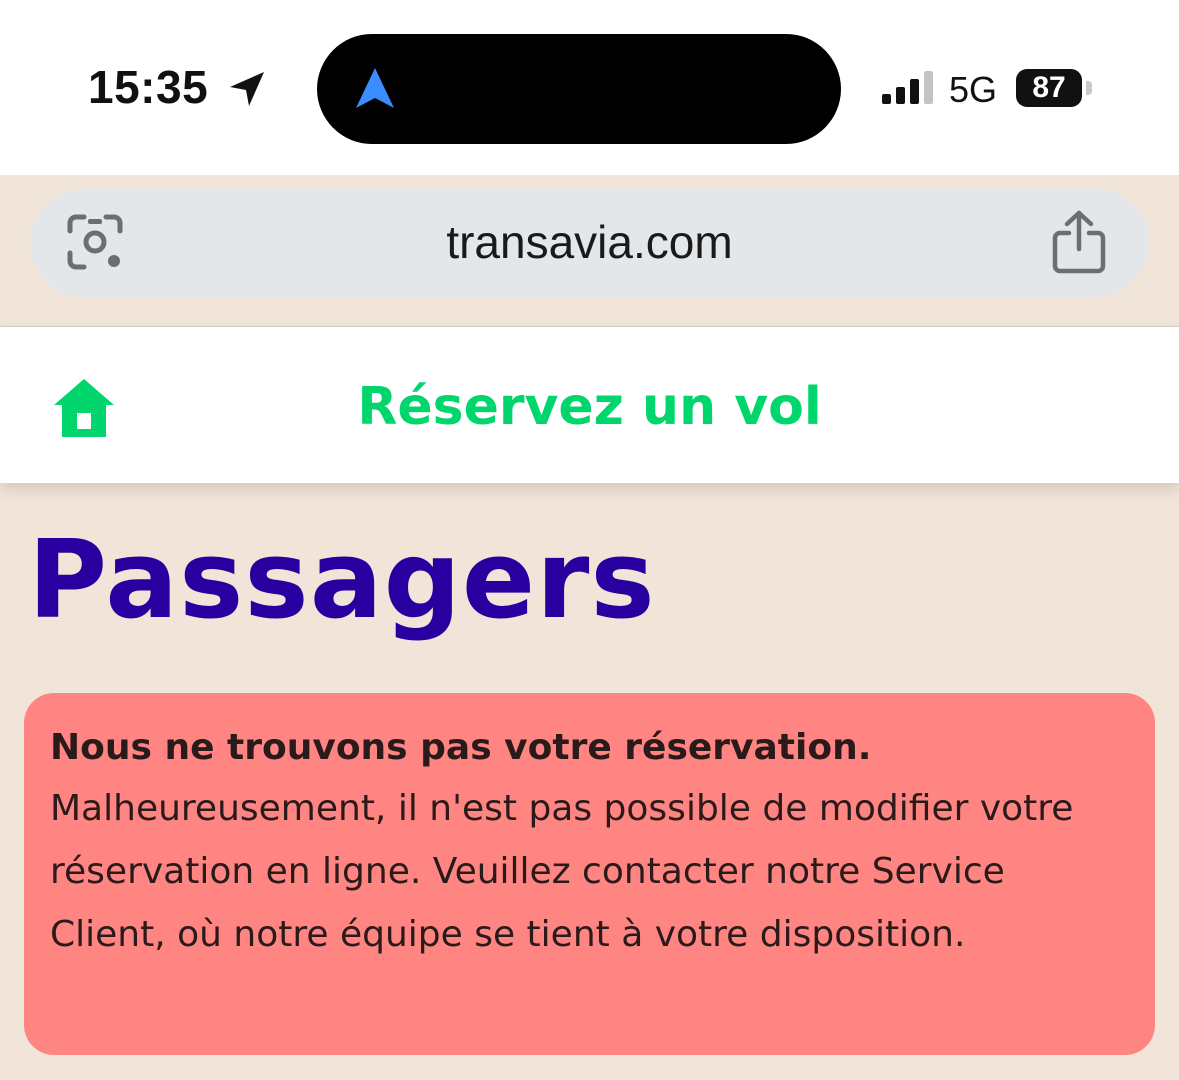 The height and width of the screenshot is (1080, 1179). Describe the element at coordinates (461, 747) in the screenshot. I see `alert-title: Nous ne trouvons pas votre réservation.` at that location.